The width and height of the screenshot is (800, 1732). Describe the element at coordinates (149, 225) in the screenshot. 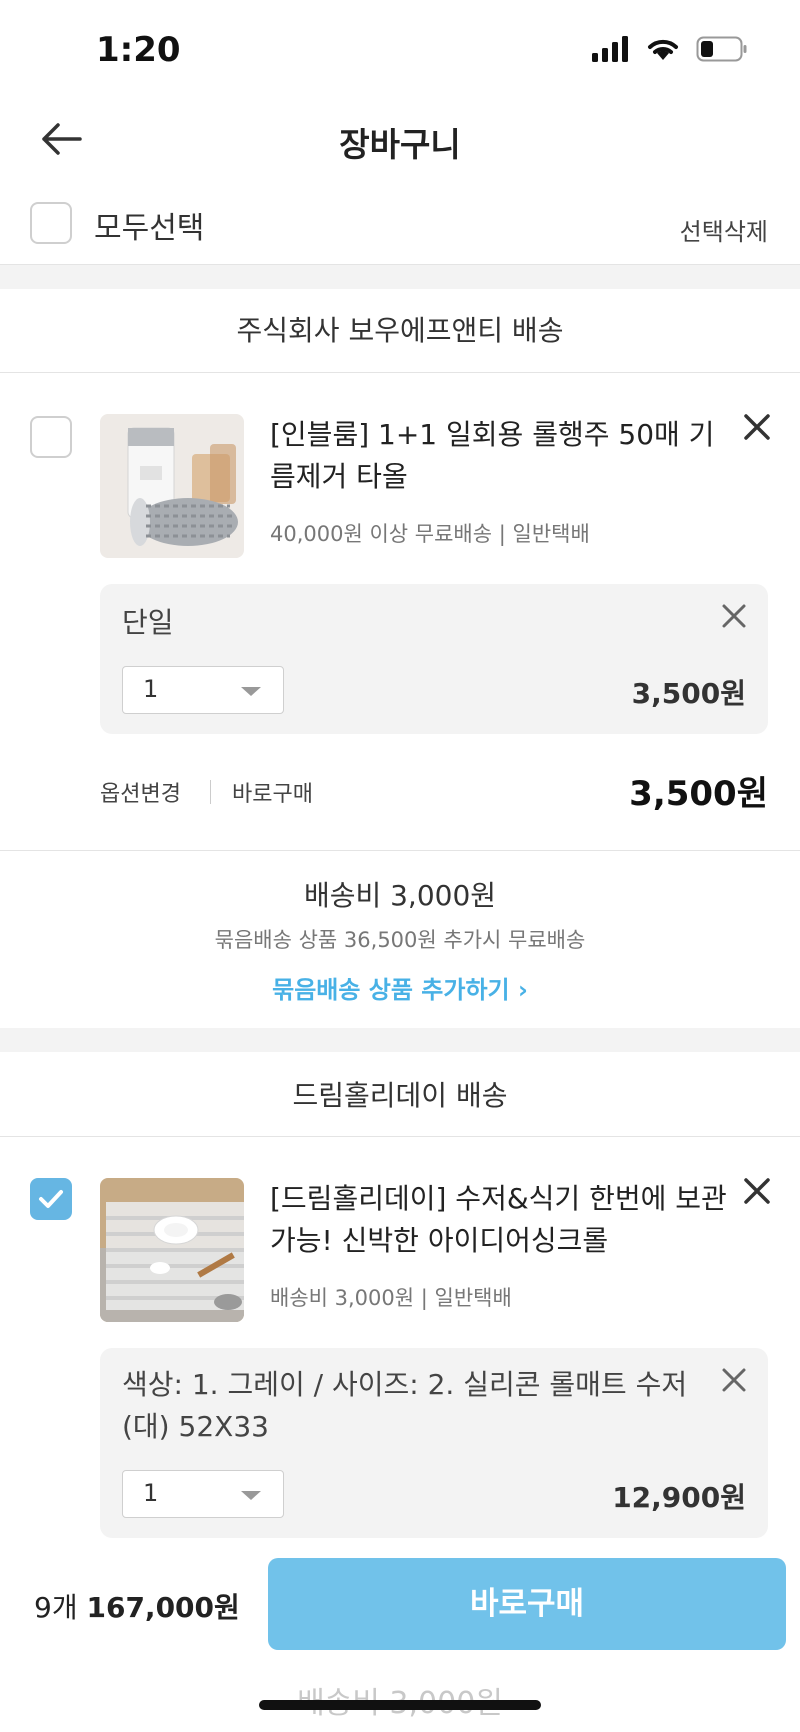

I see `select-all-label: 모두선택` at that location.